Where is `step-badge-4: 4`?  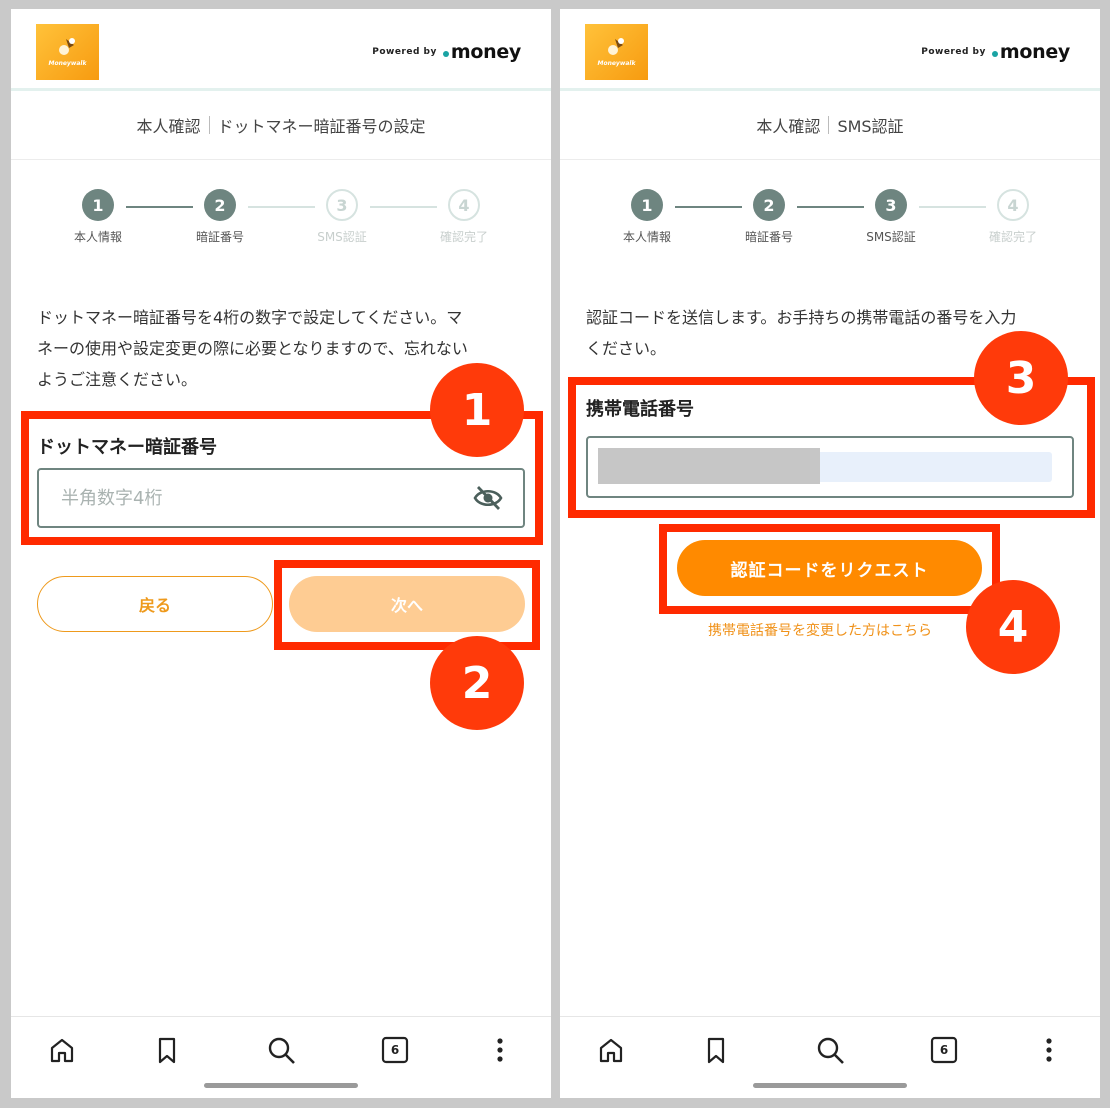
step-badge-4: 4 is located at coordinates (1013, 627).